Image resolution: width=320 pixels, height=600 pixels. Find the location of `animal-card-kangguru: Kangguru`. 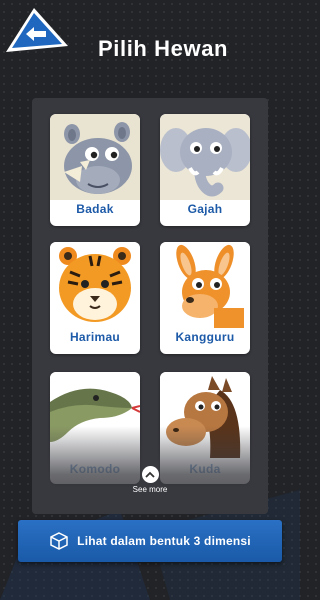

animal-card-kangguru: Kangguru is located at coordinates (205, 298).